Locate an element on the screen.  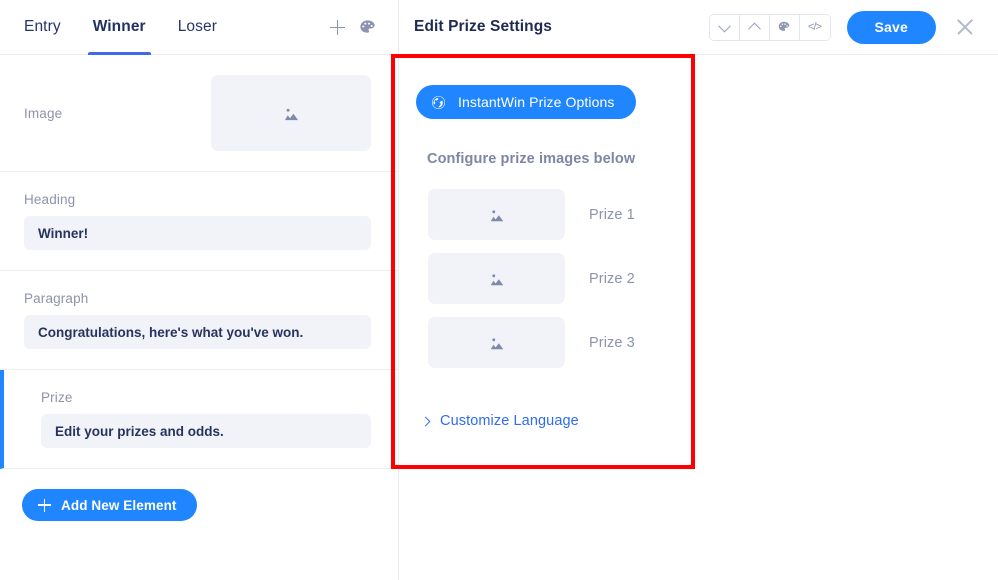
customize-language-label: Customize Language is located at coordinates (509, 421).